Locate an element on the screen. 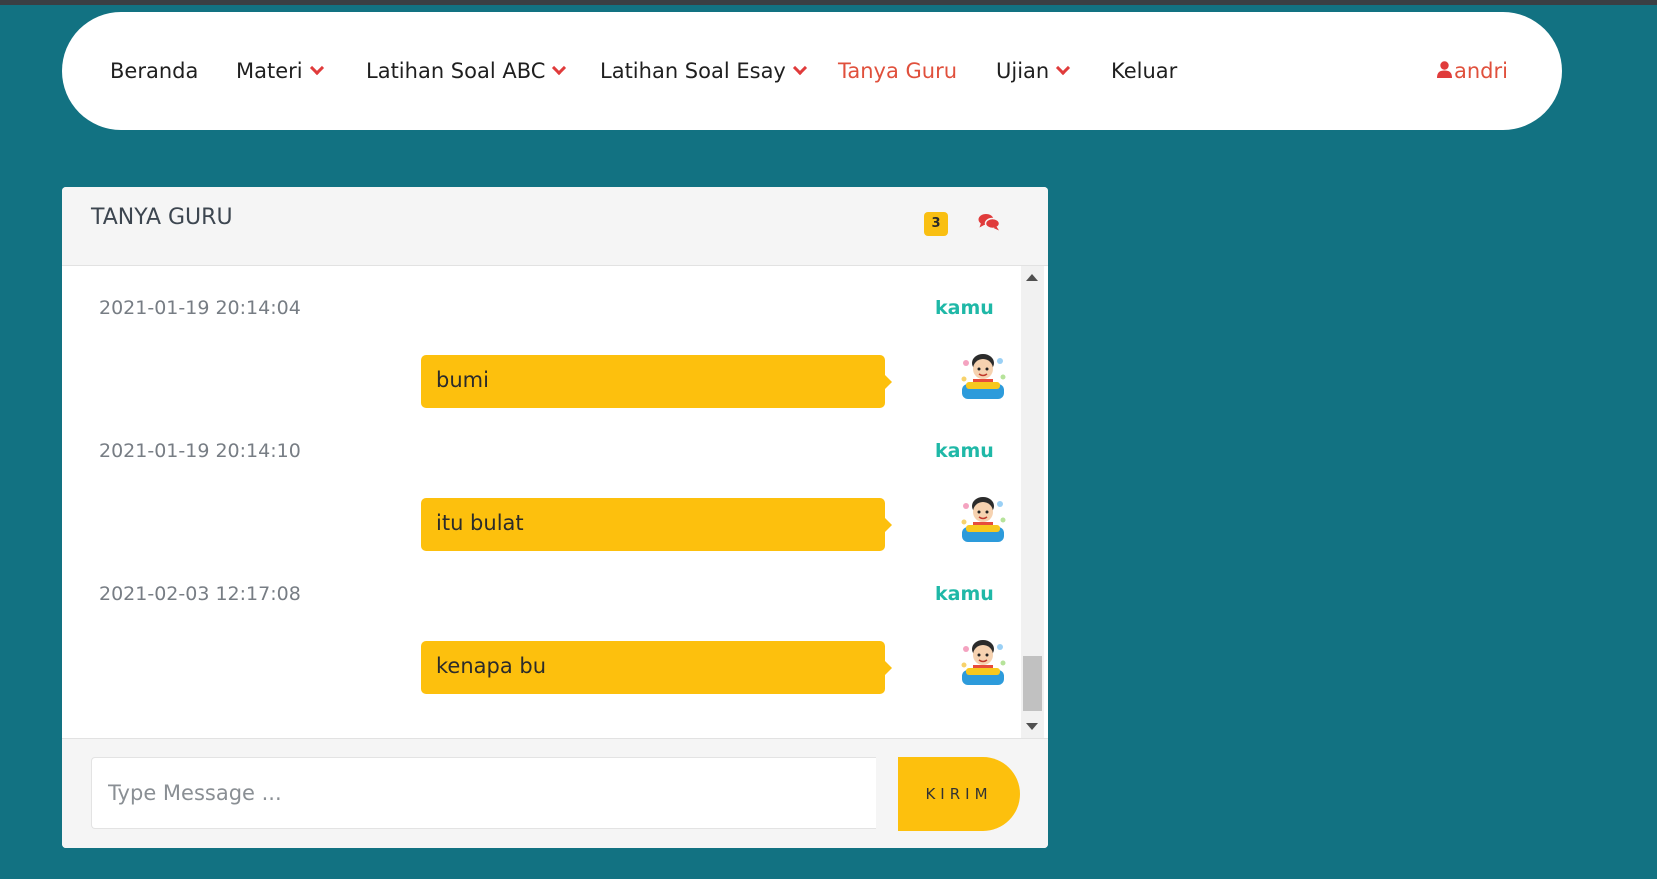  nav-beranda: Beranda is located at coordinates (154, 71).